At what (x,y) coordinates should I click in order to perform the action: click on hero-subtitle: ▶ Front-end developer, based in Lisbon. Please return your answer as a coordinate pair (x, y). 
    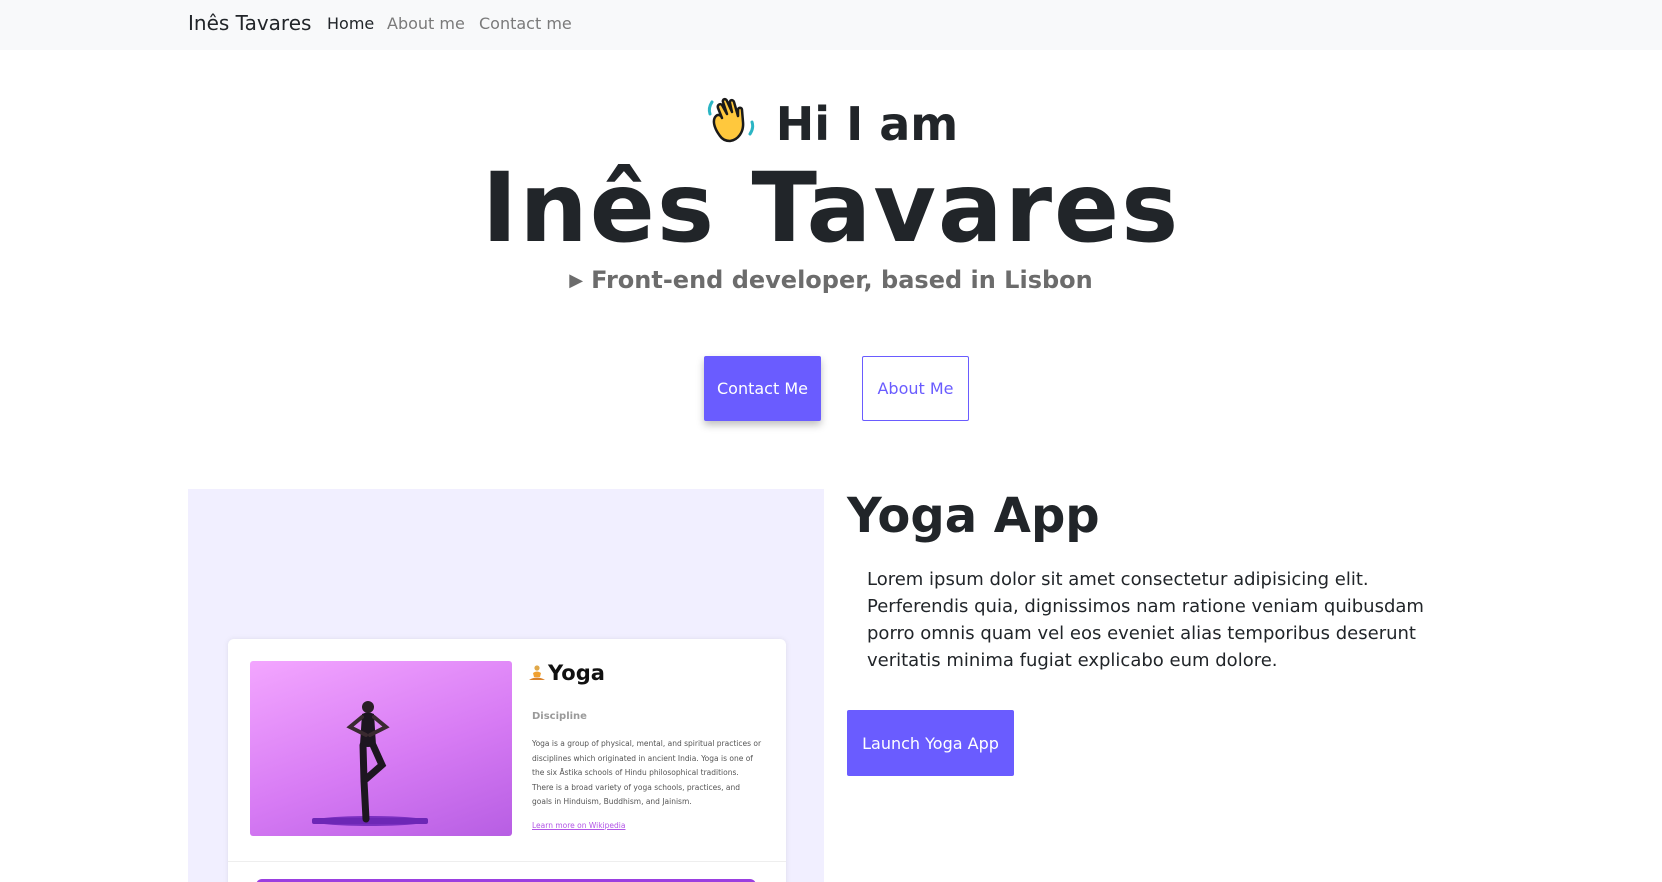
    Looking at the image, I should click on (831, 280).